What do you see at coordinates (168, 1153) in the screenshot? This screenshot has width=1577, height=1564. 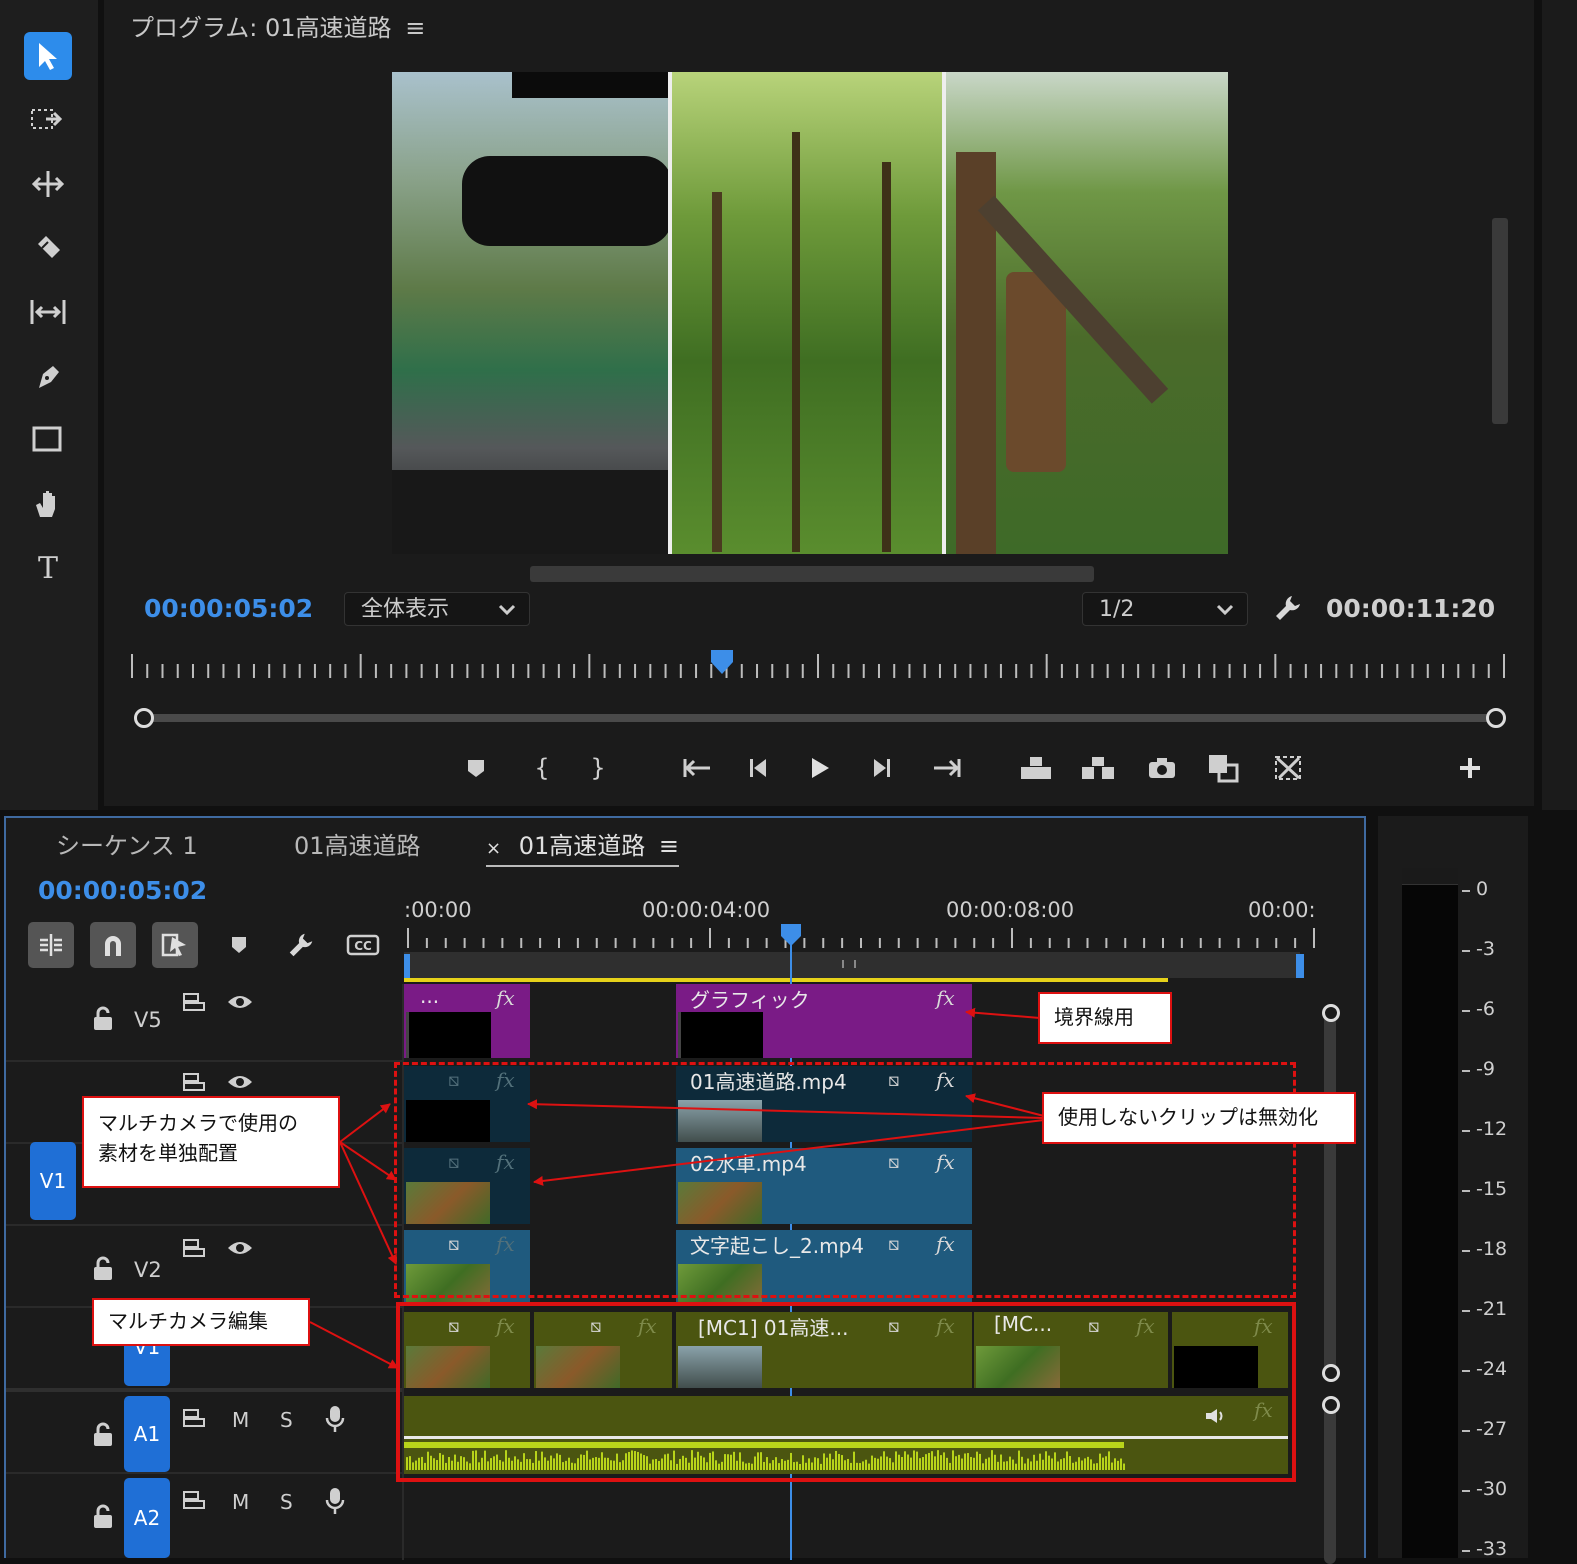 I see `callout-multicam-solo-line2: 素材を単独配置` at bounding box center [168, 1153].